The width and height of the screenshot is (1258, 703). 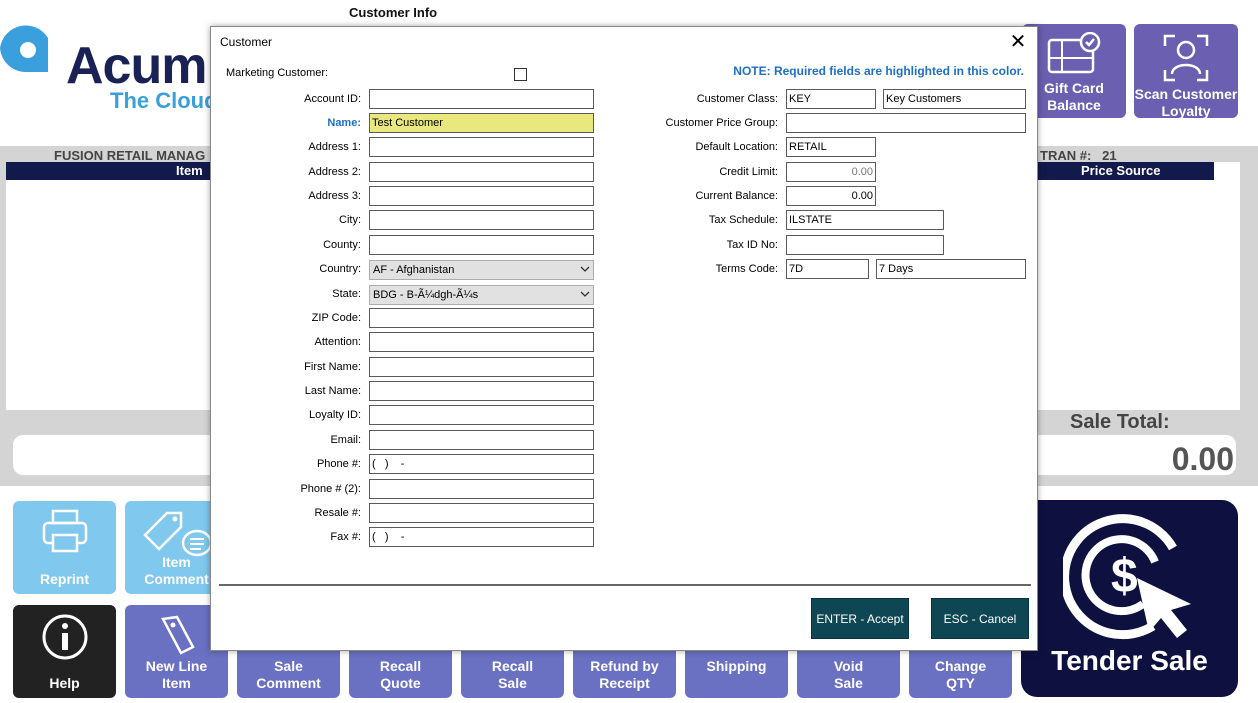 I want to click on default-location-field: RETAIL, so click(x=831, y=147).